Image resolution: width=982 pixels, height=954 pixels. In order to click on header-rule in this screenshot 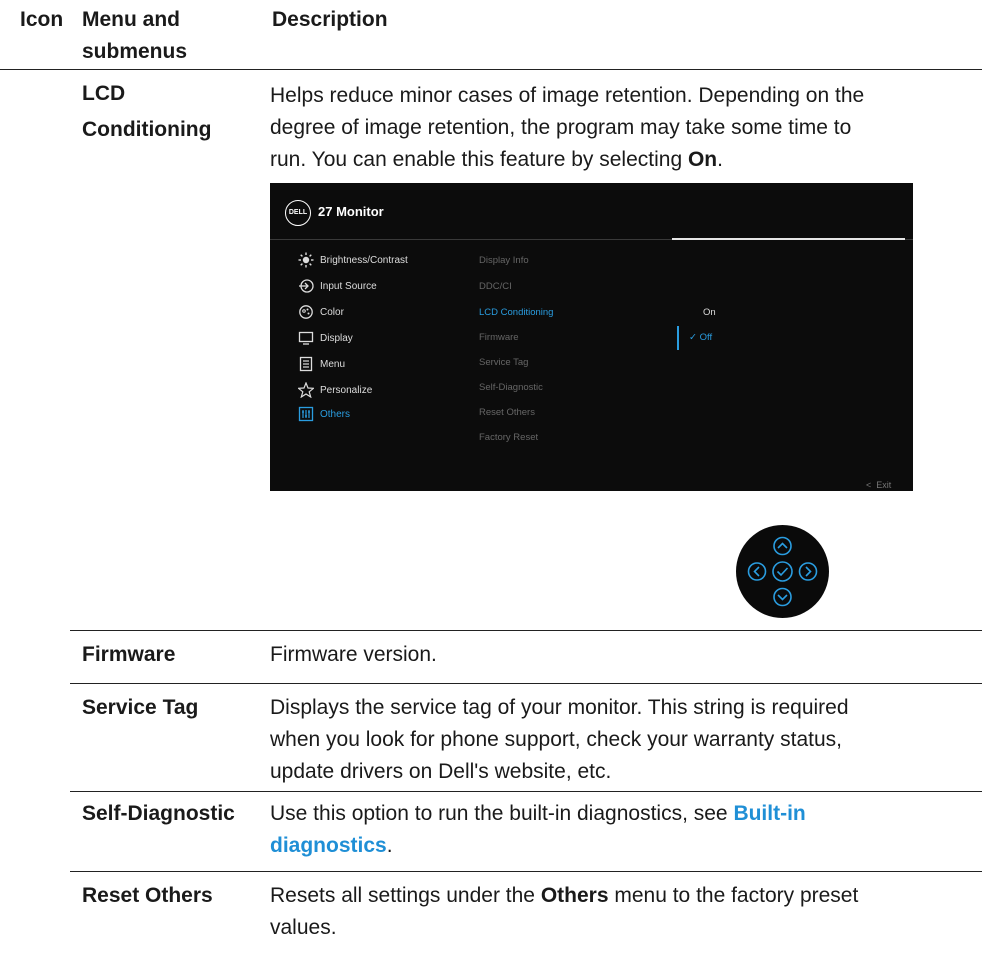, I will do `click(491, 69)`.